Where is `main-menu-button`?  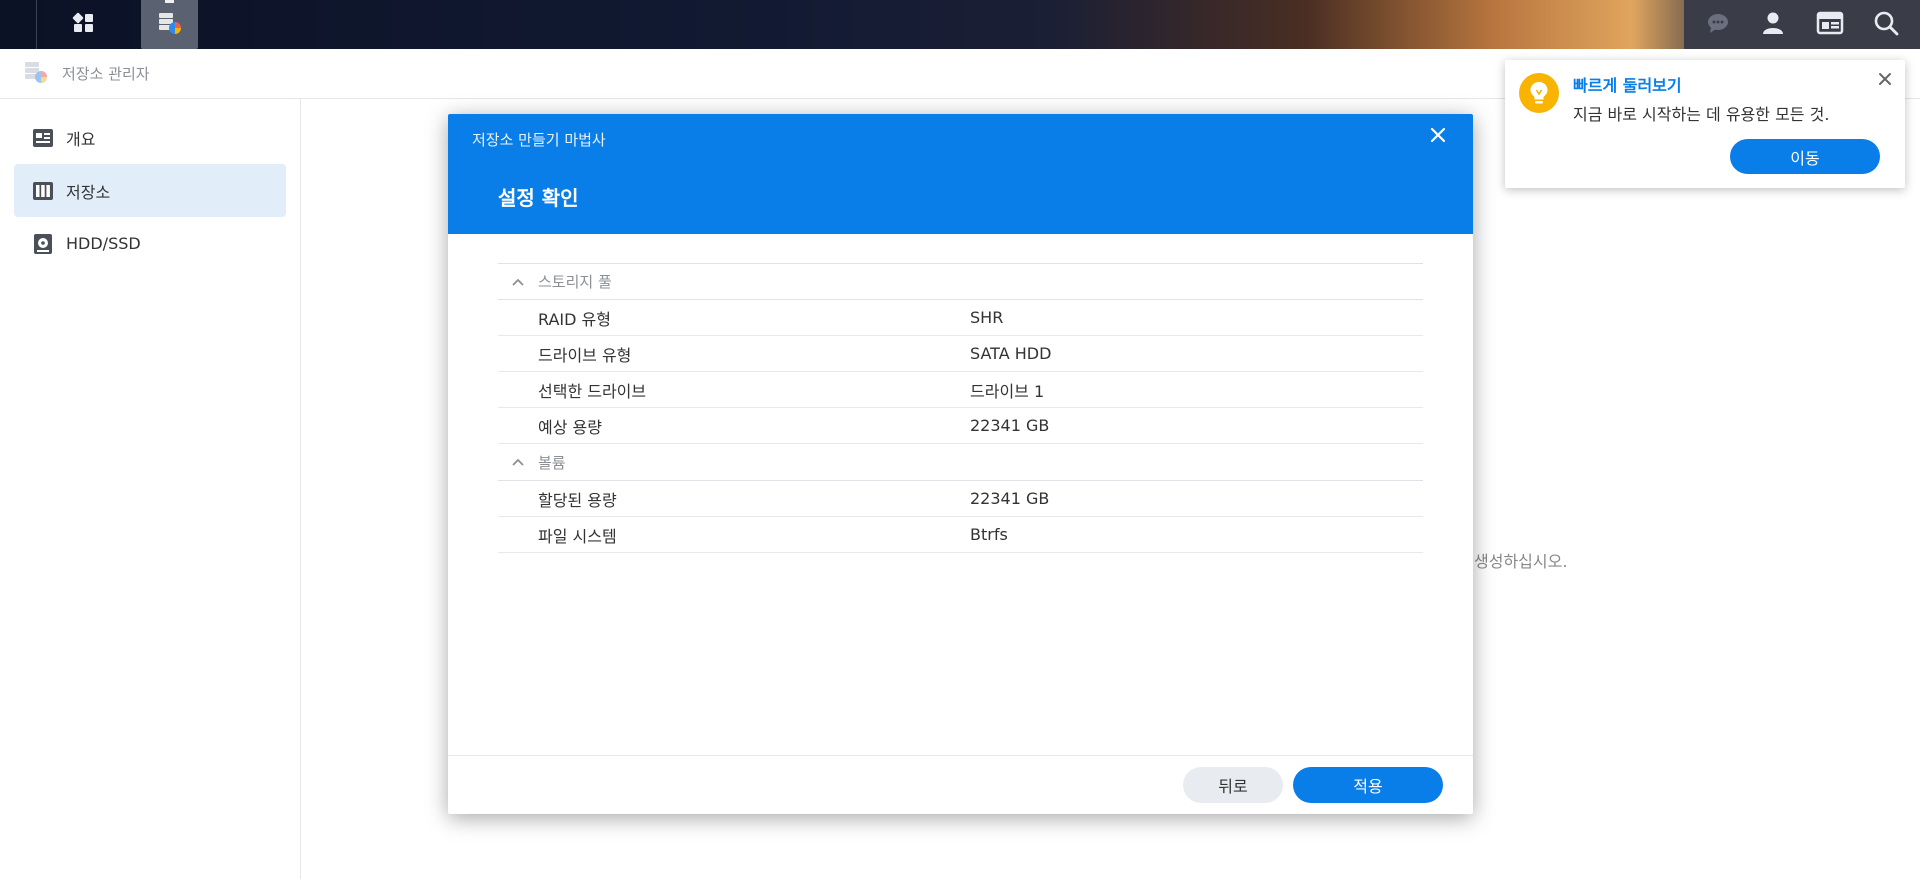 main-menu-button is located at coordinates (84, 24).